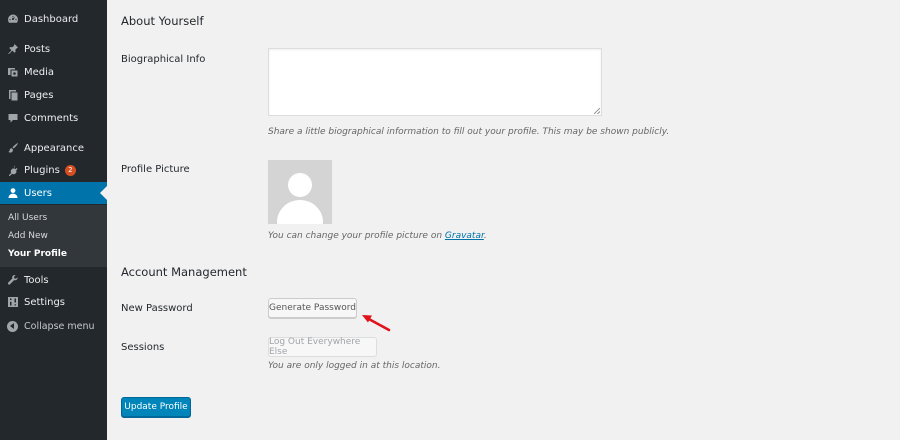  What do you see at coordinates (376, 323) in the screenshot?
I see `annotation-arrow-icon` at bounding box center [376, 323].